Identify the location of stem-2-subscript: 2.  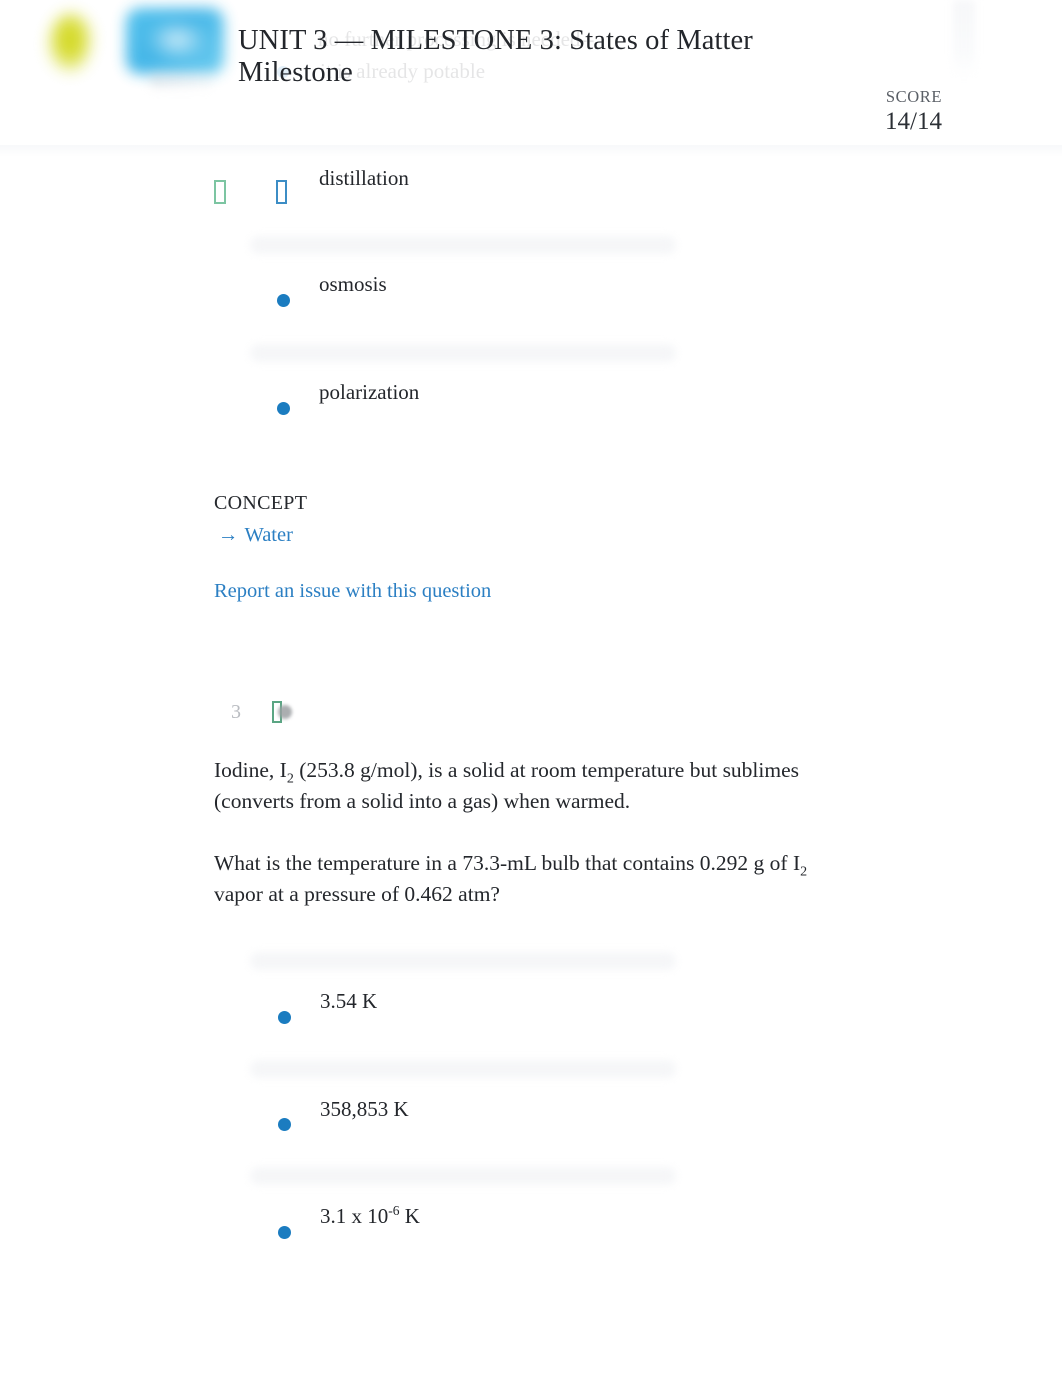
(804, 872).